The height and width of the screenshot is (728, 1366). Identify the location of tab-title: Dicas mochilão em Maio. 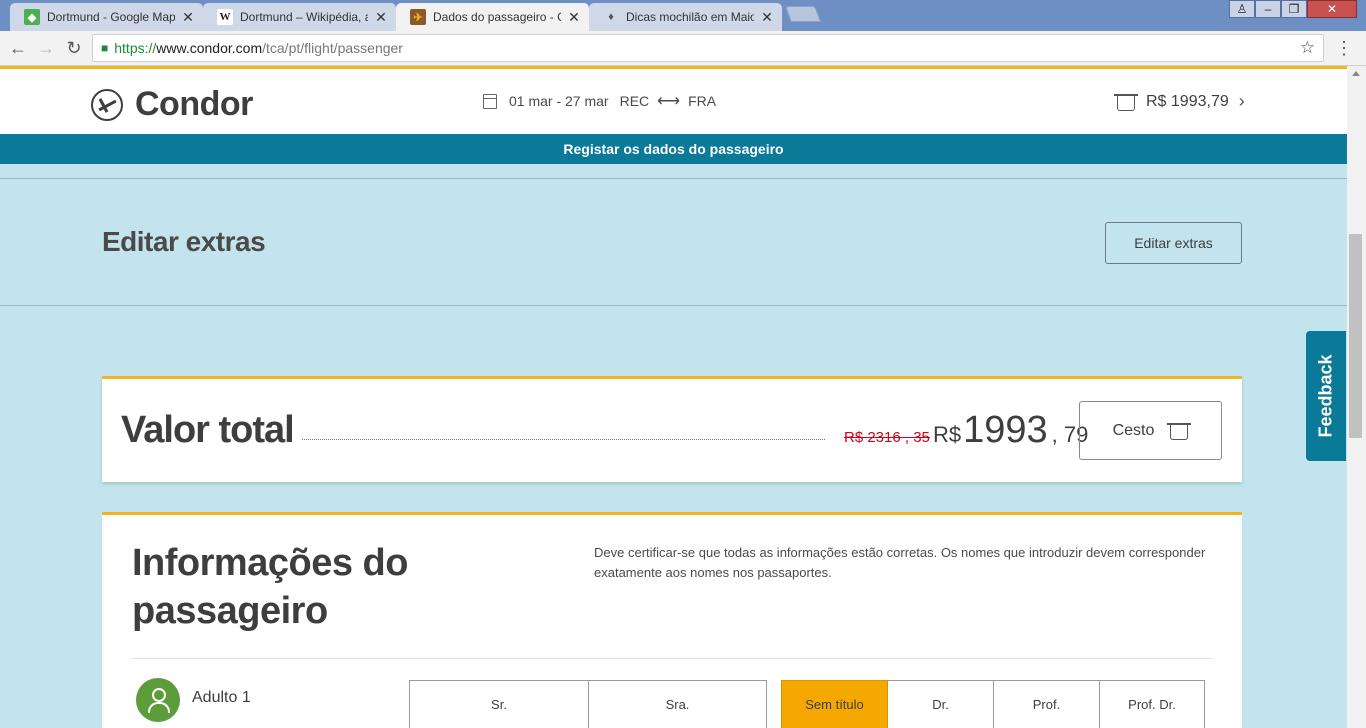
(690, 17).